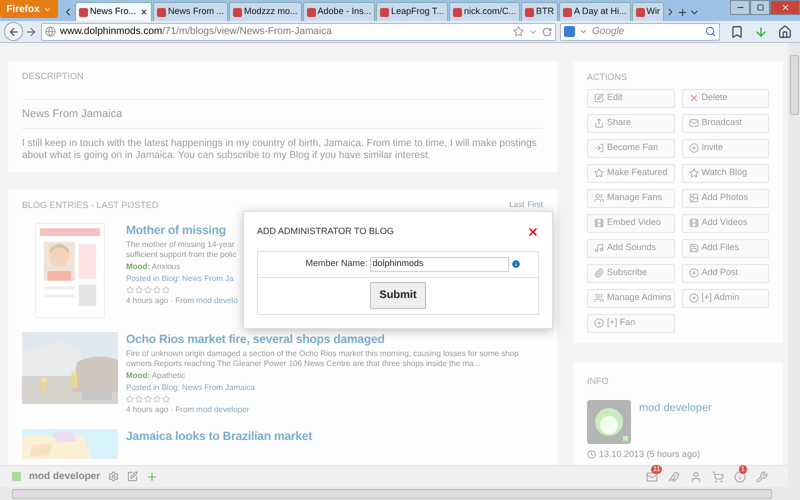  I want to click on user-icon, so click(696, 476).